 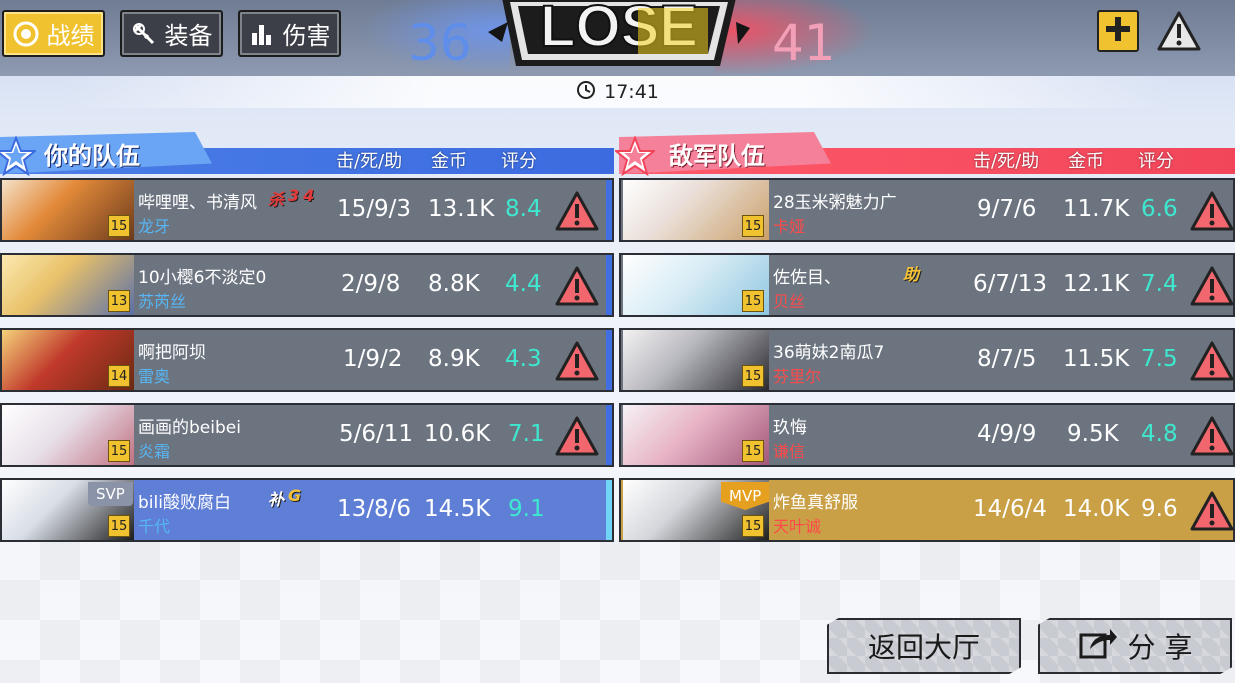 I want to click on enemy-player-row: 15 玖悔 谦信 4/9/9 9.5K 4.8, so click(x=927, y=435).